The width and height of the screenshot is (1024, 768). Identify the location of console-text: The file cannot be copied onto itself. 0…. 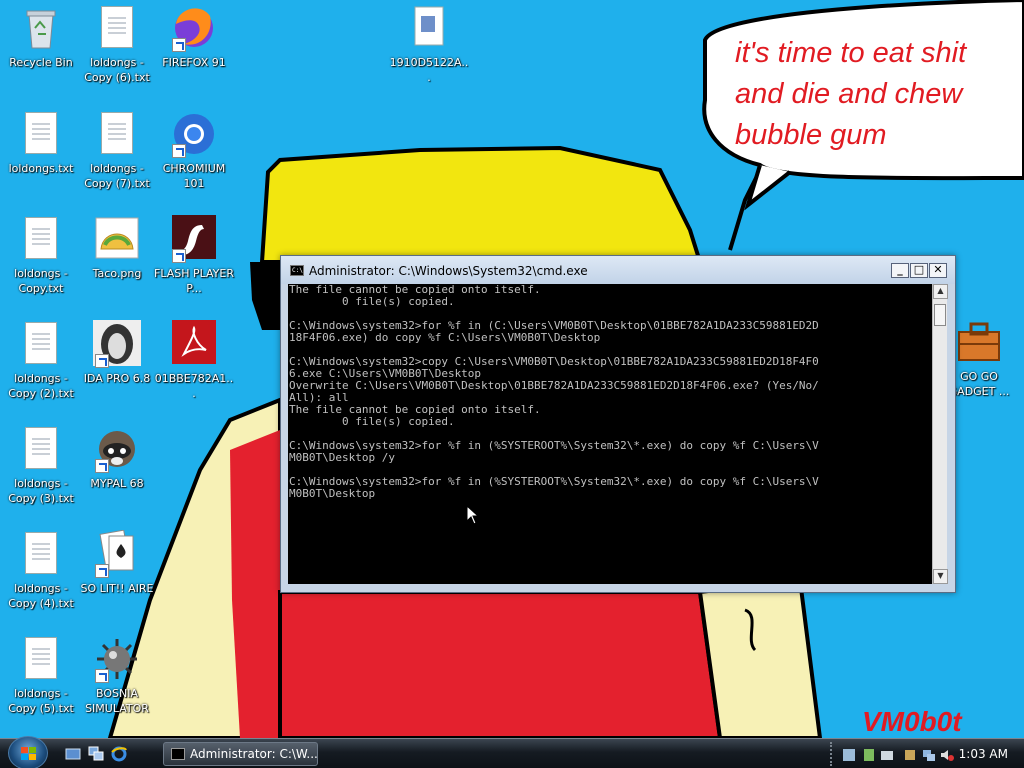
(554, 392).